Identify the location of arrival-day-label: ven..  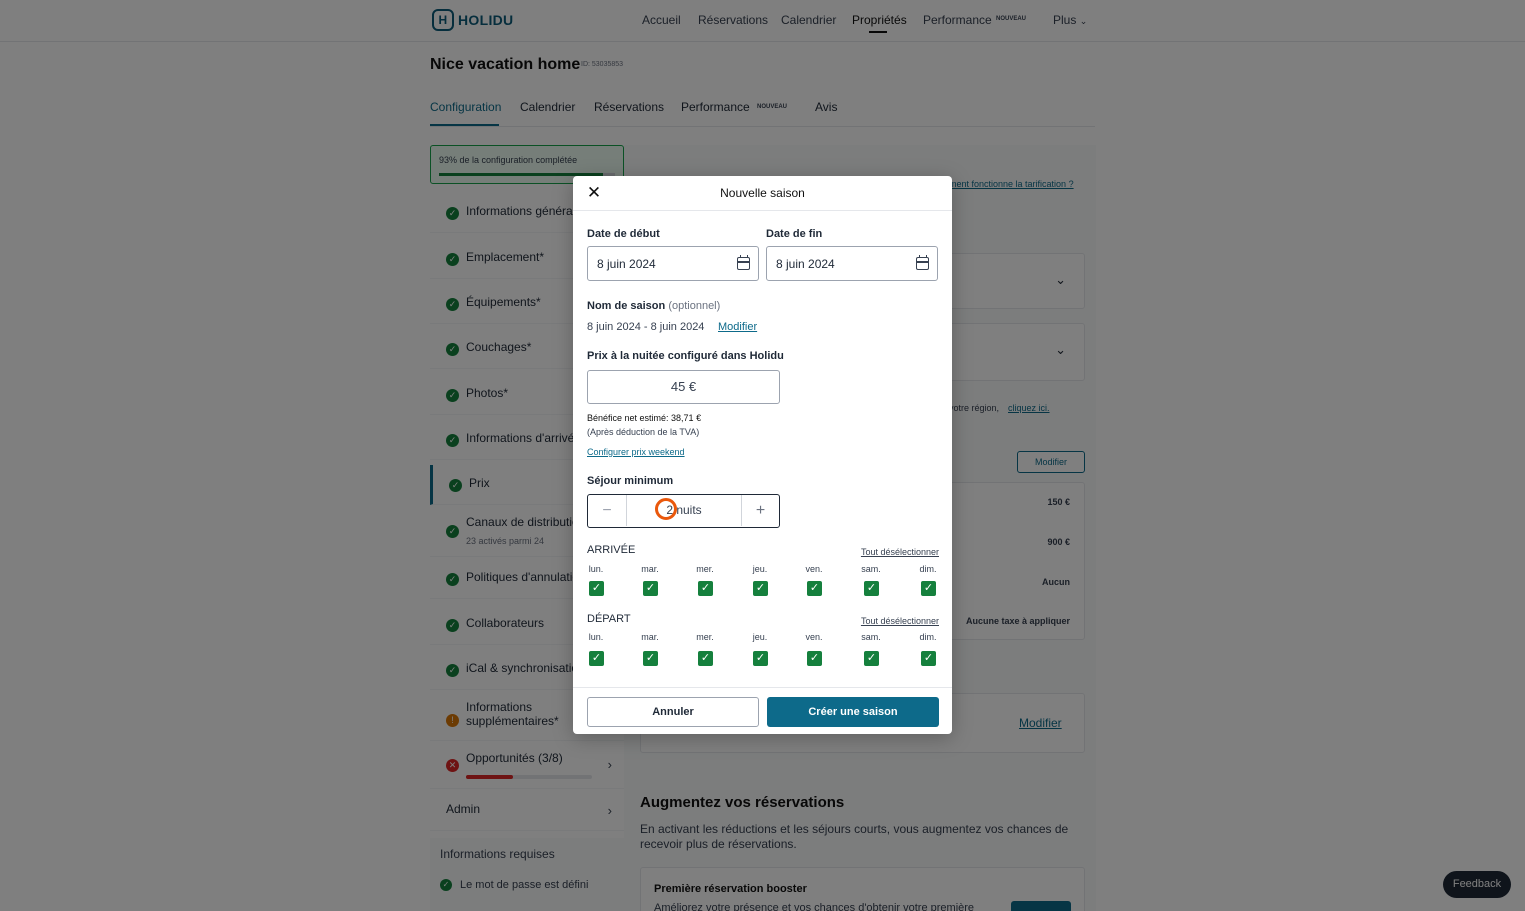
(814, 569).